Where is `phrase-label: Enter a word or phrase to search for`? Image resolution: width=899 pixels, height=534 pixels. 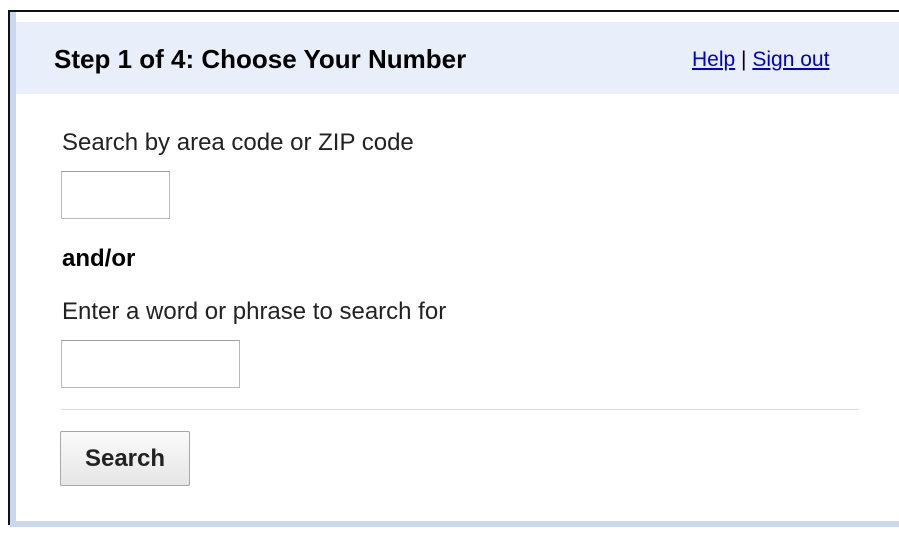
phrase-label: Enter a word or phrase to search for is located at coordinates (254, 311).